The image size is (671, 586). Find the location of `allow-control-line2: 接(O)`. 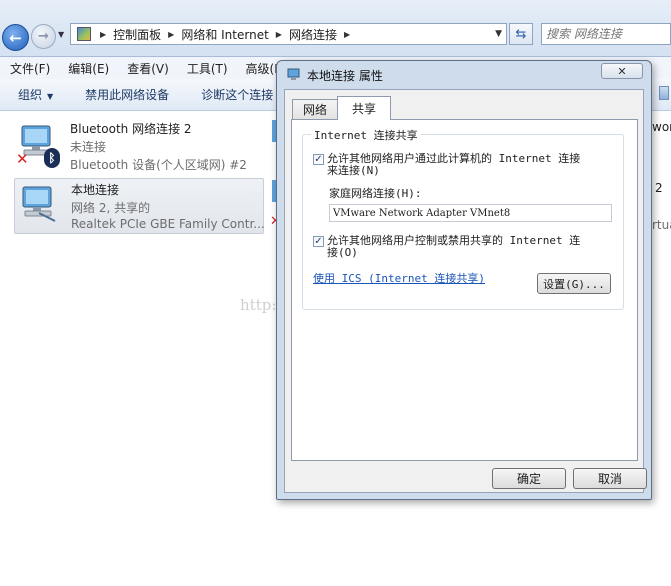

allow-control-line2: 接(O) is located at coordinates (342, 252).